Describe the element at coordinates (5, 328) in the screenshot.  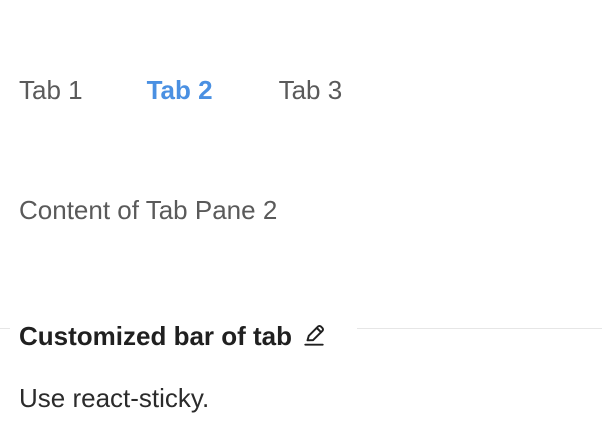
I see `section-divider-left` at that location.